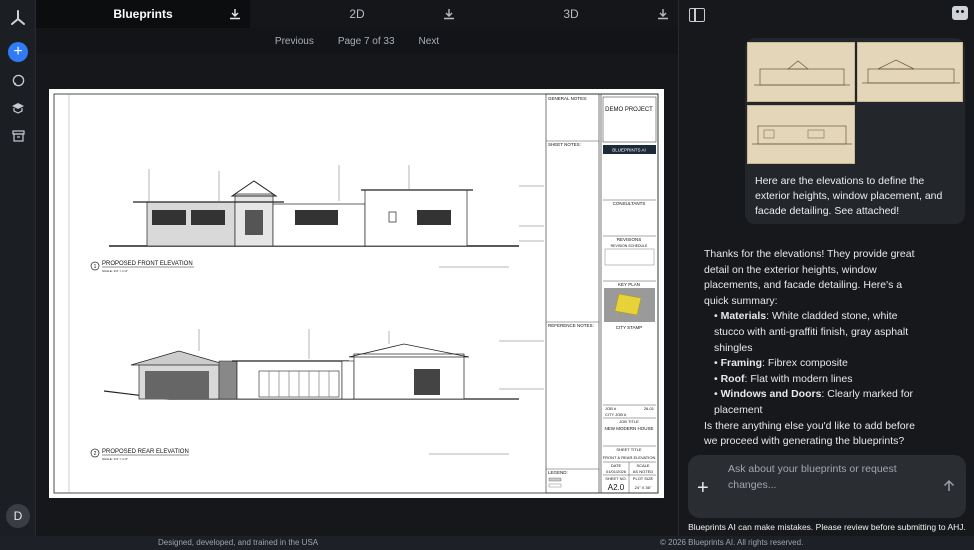  I want to click on sheet-no-label: SHEET NO., so click(616, 478).